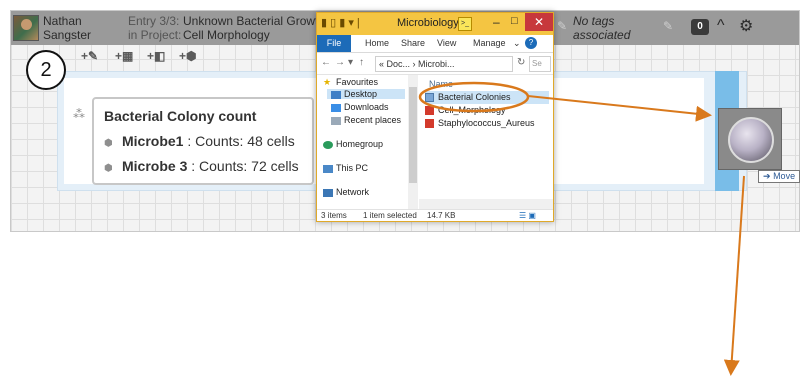 This screenshot has height=389, width=808. What do you see at coordinates (619, 108) in the screenshot?
I see `drag-arrow` at bounding box center [619, 108].